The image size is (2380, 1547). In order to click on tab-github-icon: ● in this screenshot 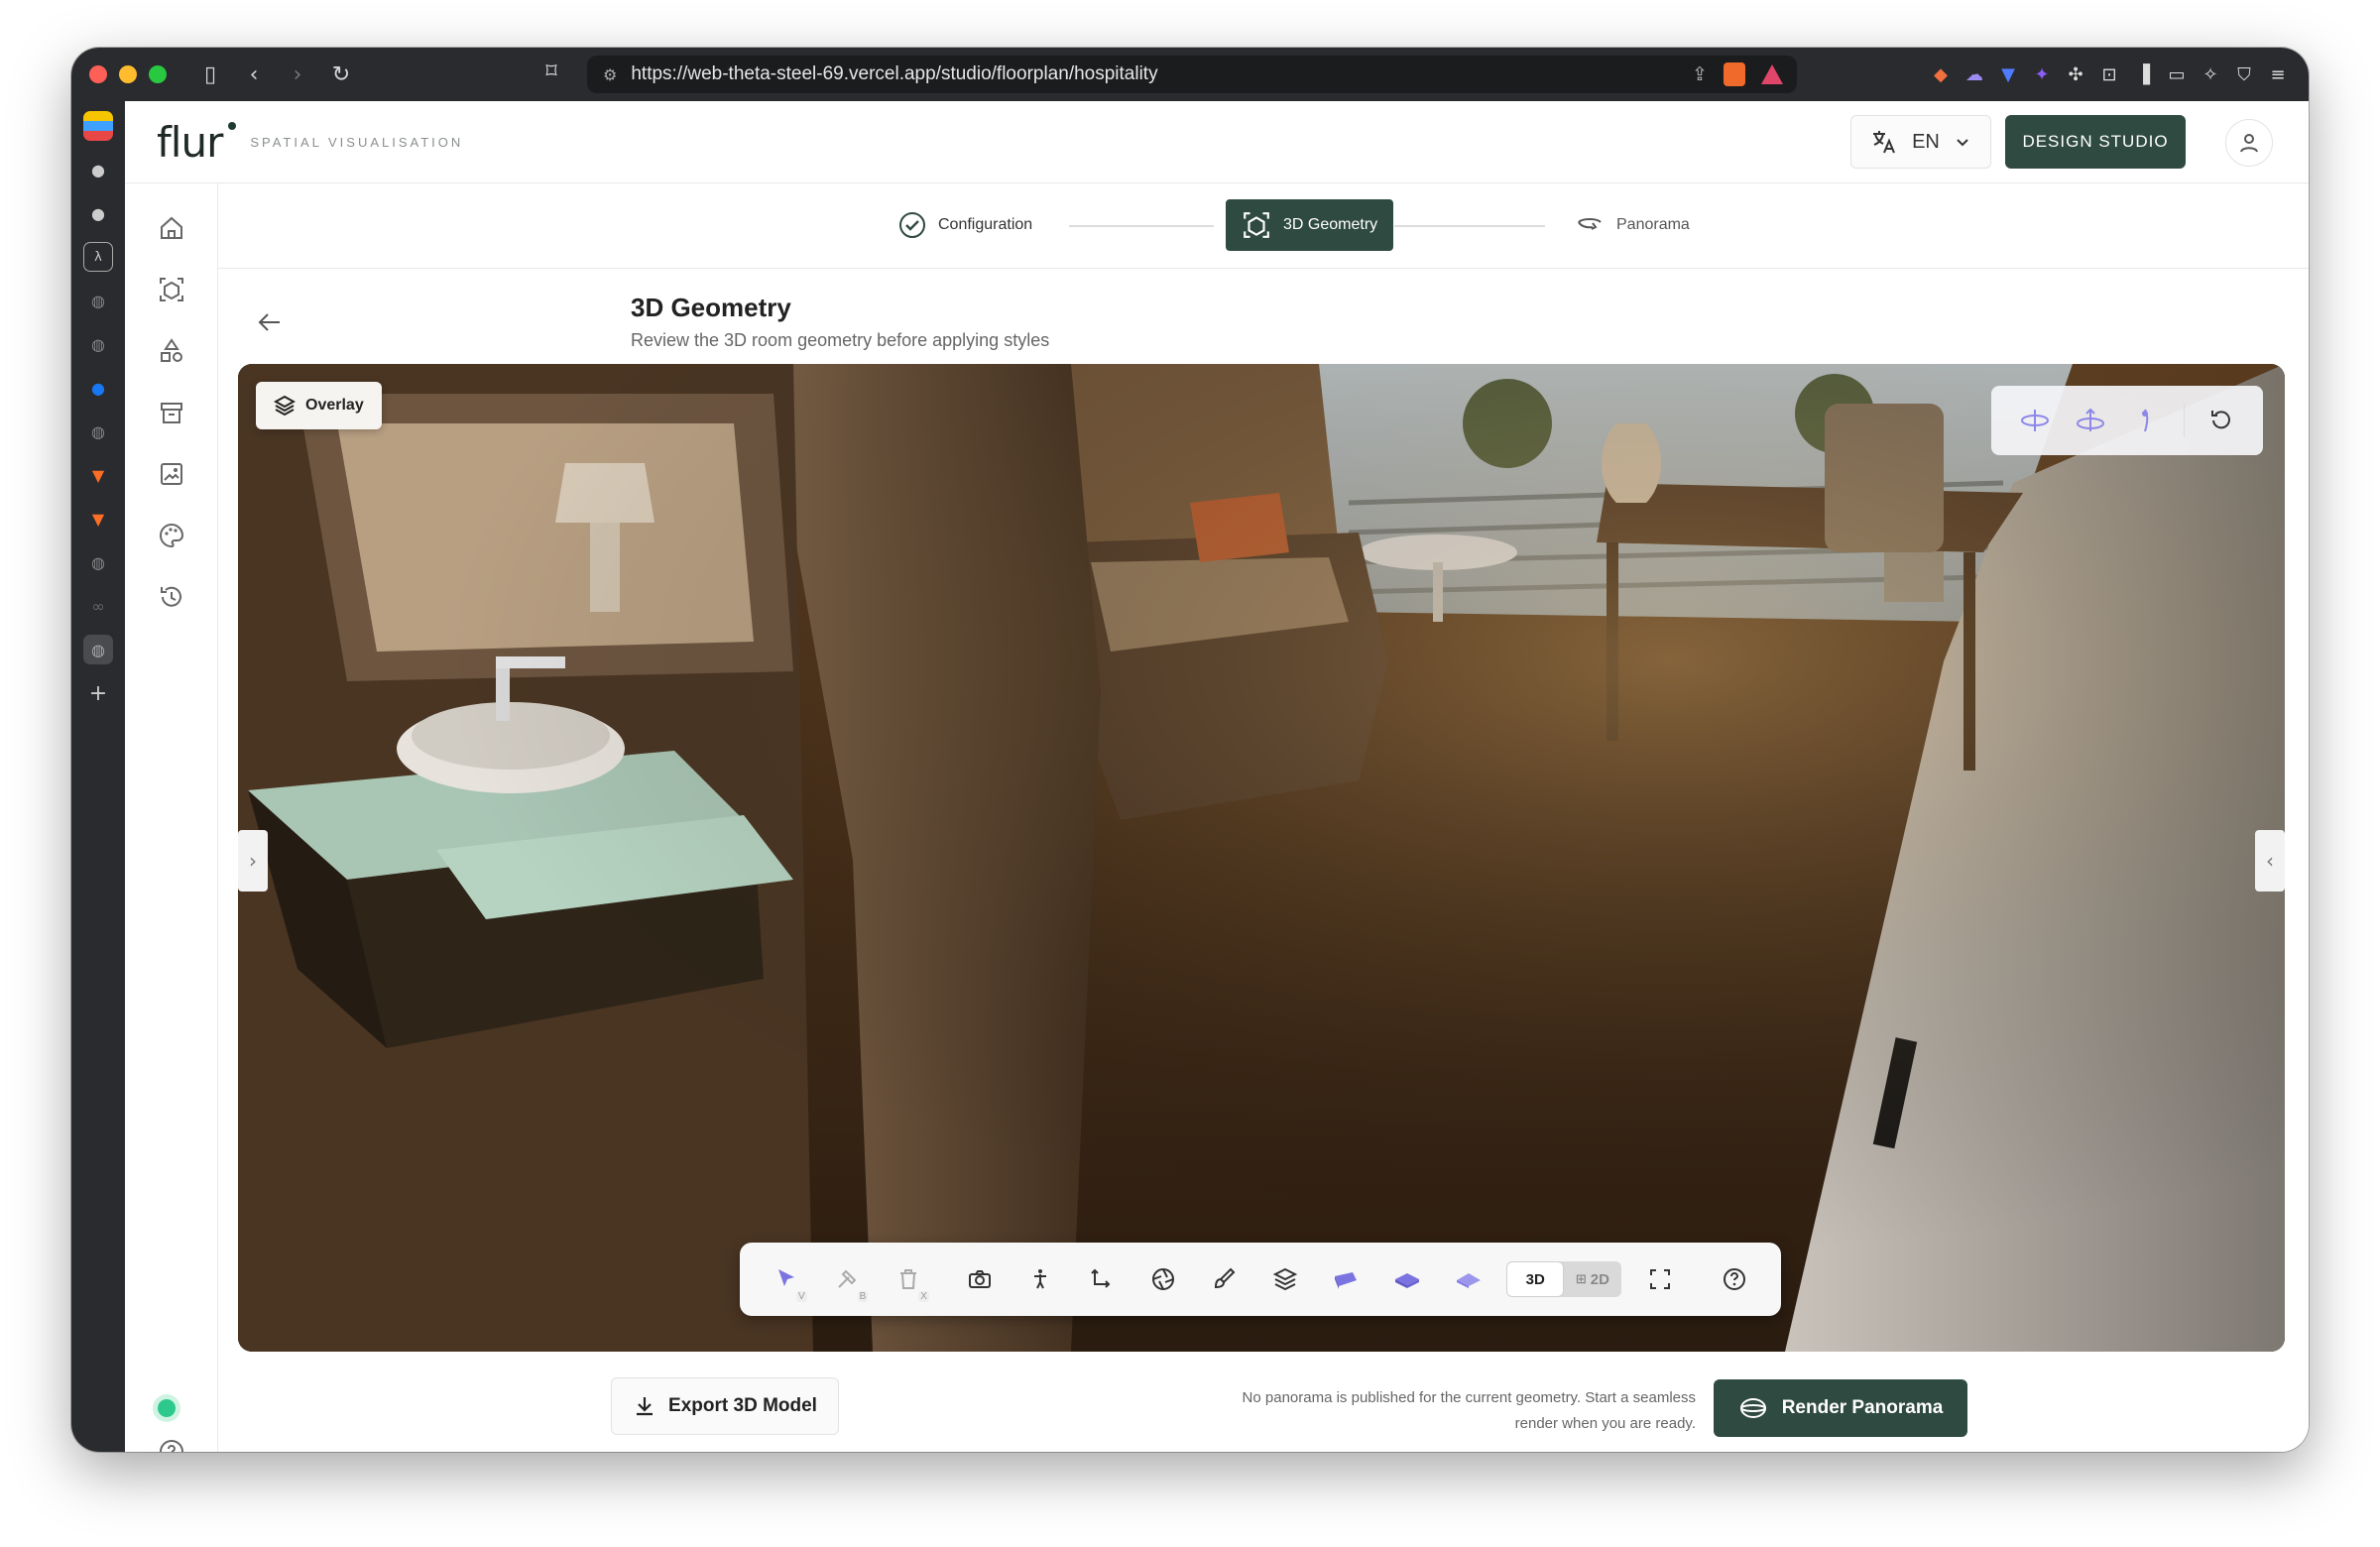, I will do `click(98, 169)`.